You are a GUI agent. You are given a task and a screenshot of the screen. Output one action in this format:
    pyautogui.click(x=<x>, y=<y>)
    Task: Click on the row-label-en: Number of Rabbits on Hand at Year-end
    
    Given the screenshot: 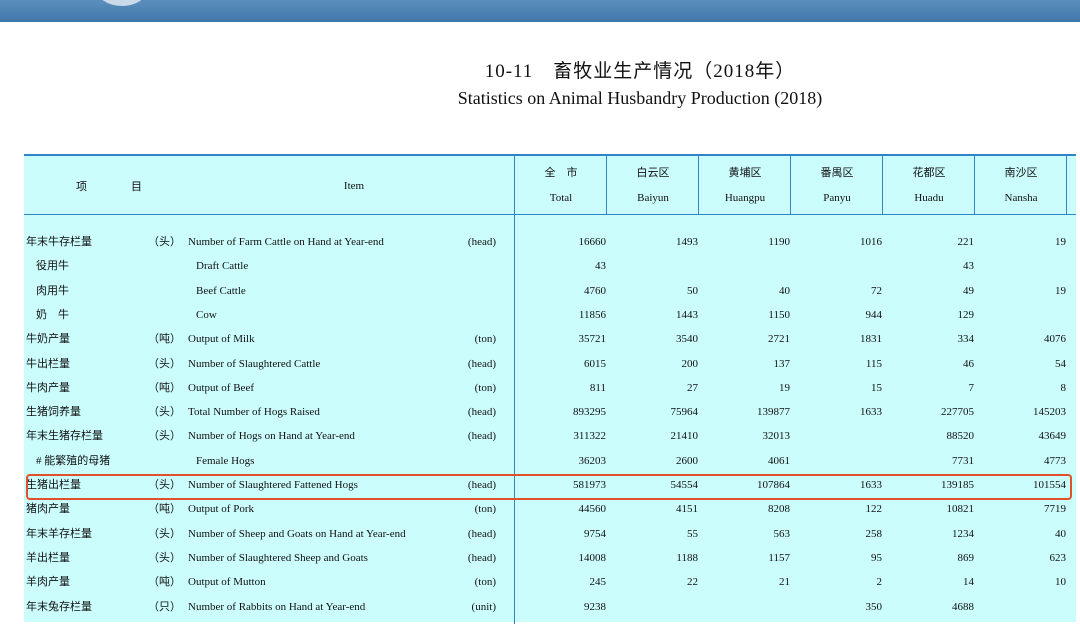 What is the action you would take?
    pyautogui.click(x=277, y=606)
    